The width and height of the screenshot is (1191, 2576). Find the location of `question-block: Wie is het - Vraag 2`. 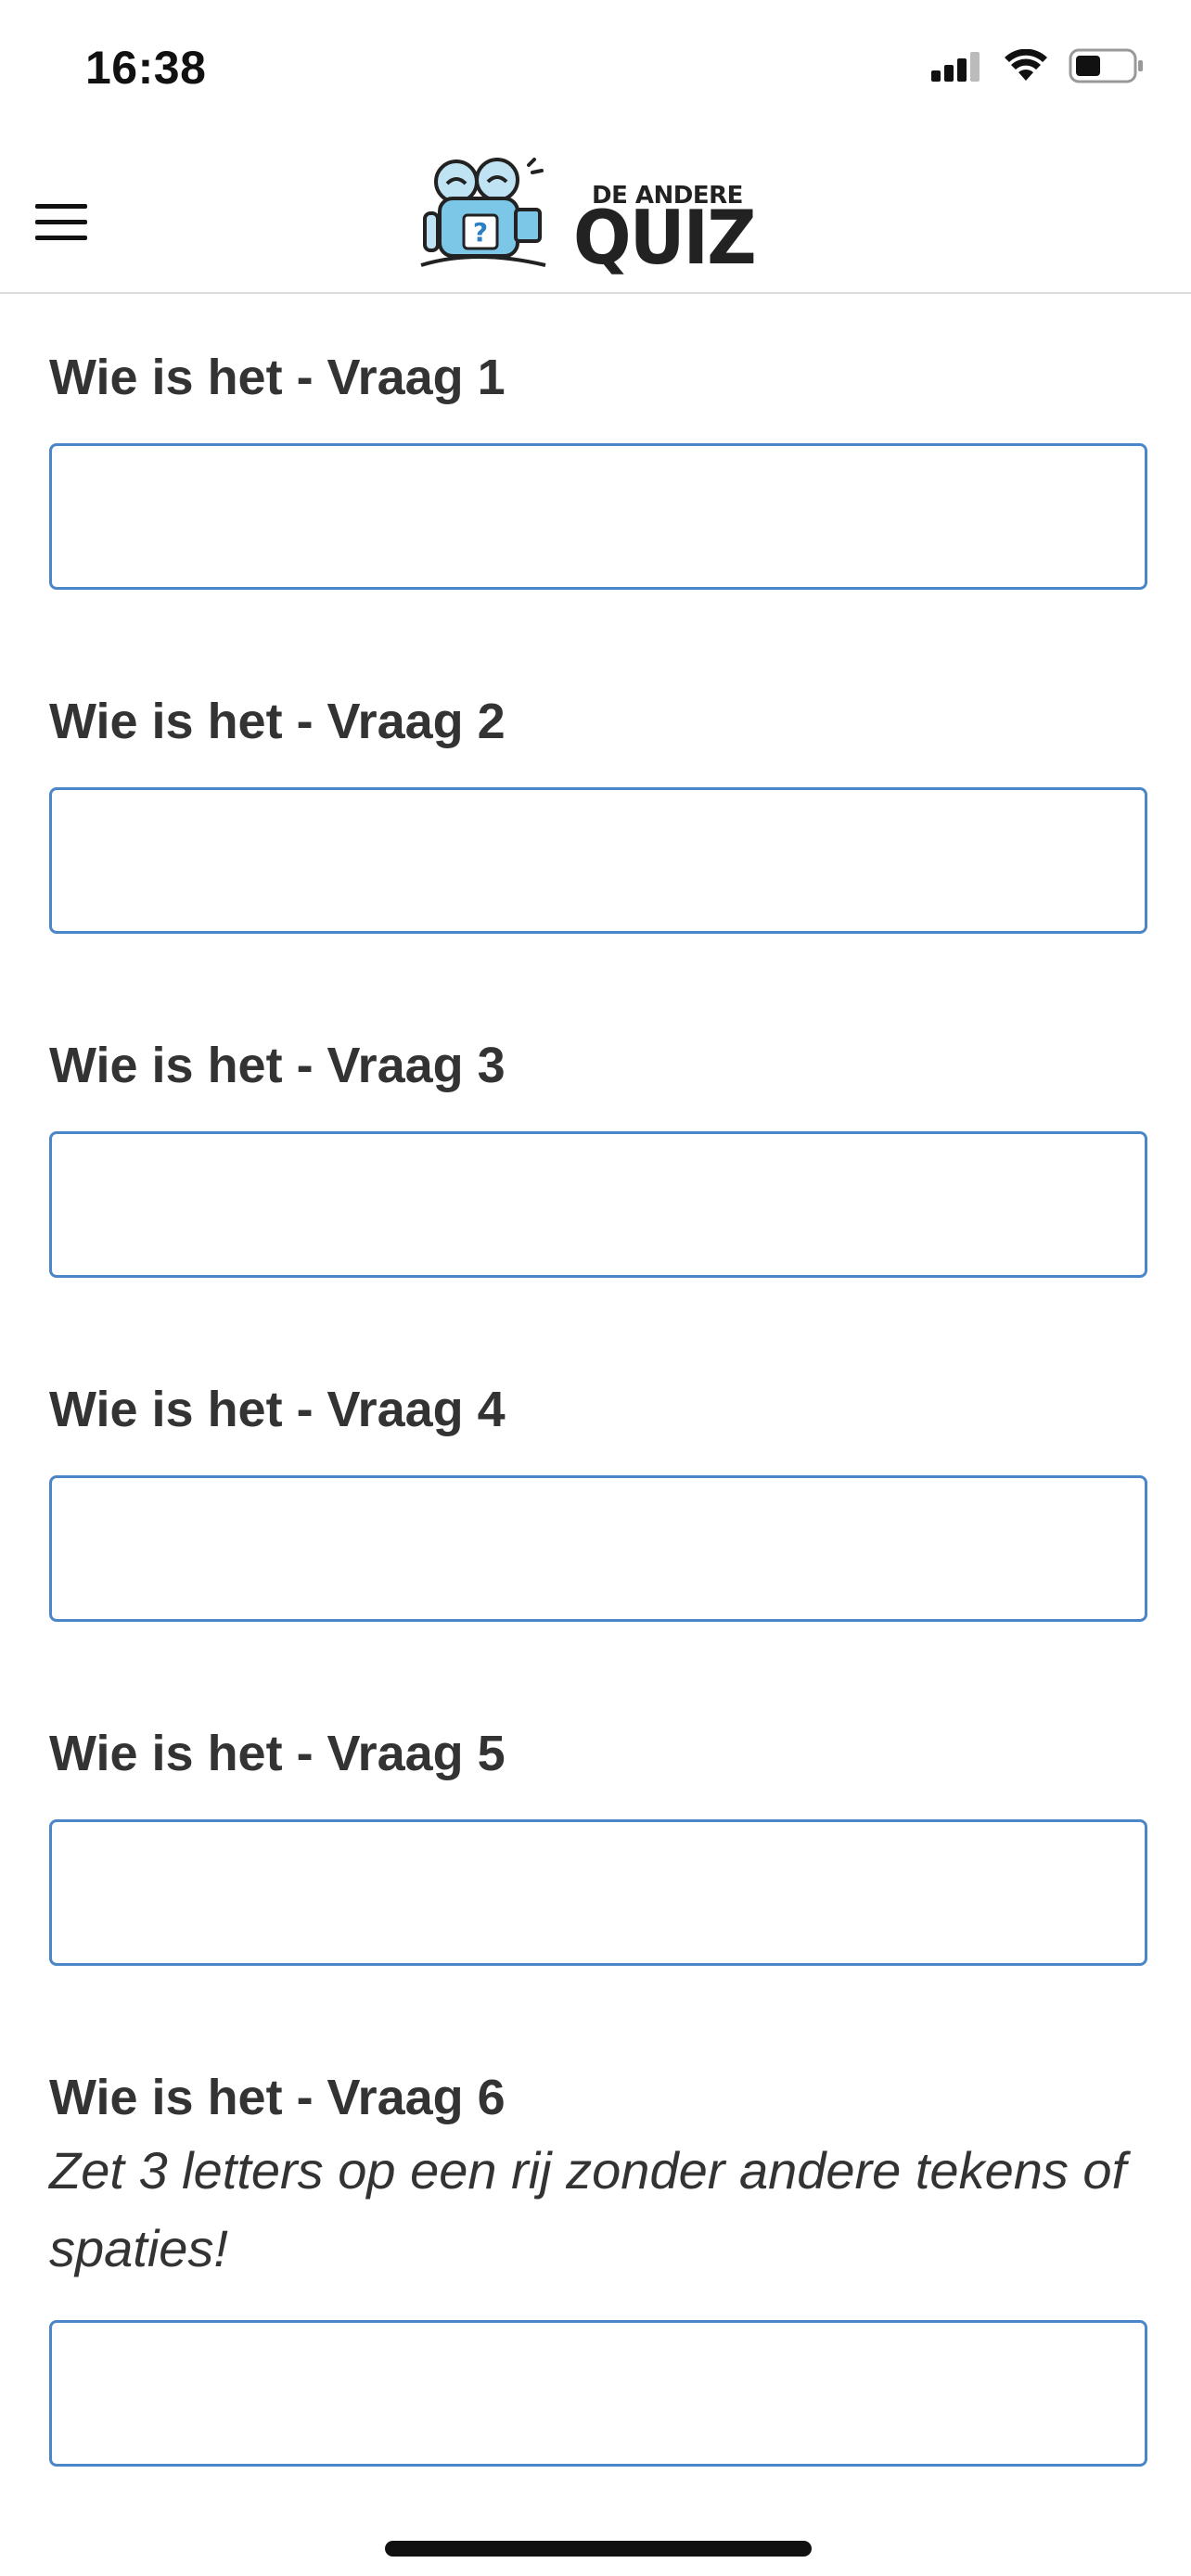

question-block: Wie is het - Vraag 2 is located at coordinates (598, 811).